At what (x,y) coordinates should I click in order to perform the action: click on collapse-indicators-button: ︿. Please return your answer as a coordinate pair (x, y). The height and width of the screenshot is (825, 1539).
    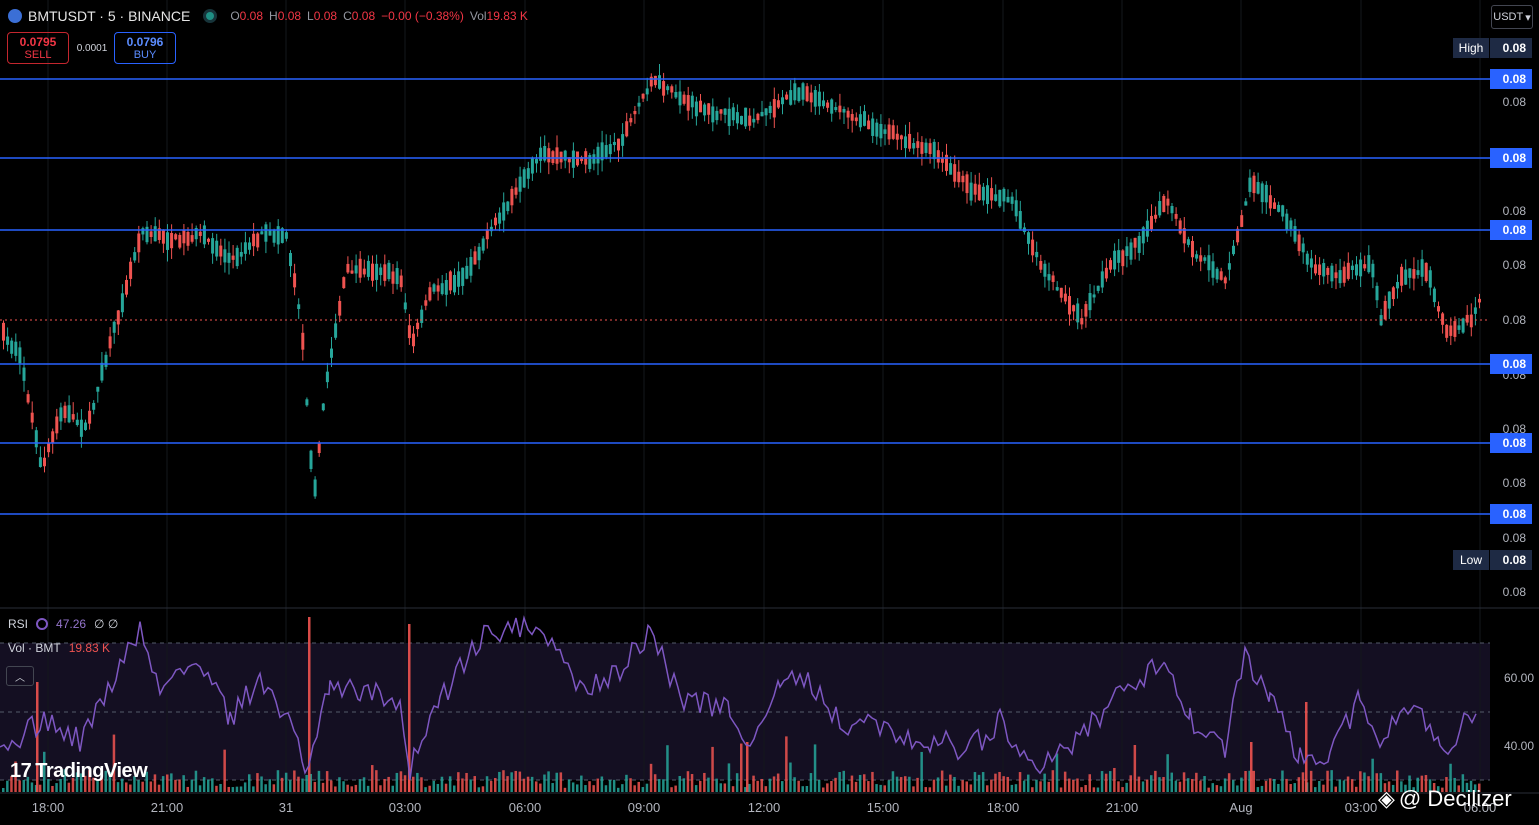
    Looking at the image, I should click on (20, 676).